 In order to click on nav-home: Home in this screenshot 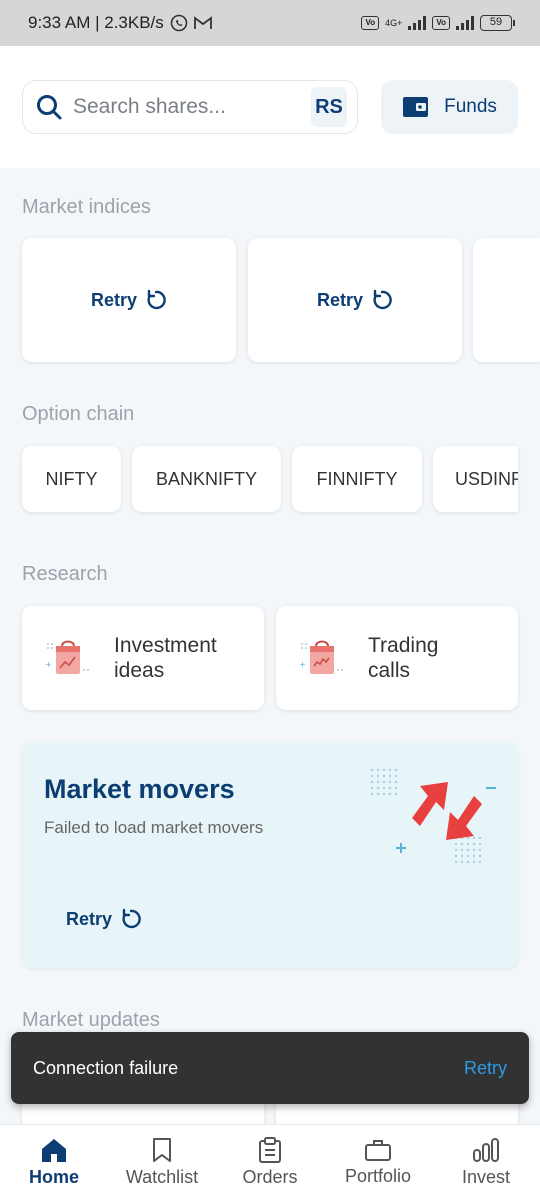, I will do `click(54, 1162)`.